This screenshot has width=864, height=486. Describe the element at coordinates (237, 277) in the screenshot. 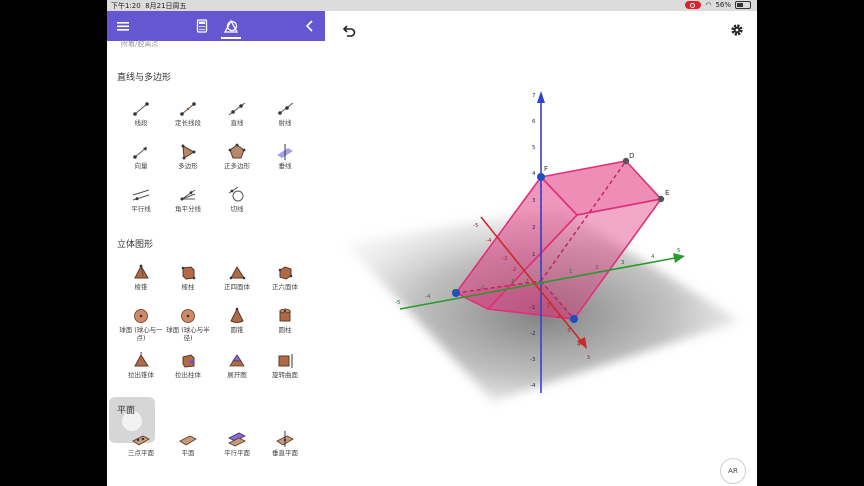

I see `tool-tetrahedron: 正四面体` at that location.